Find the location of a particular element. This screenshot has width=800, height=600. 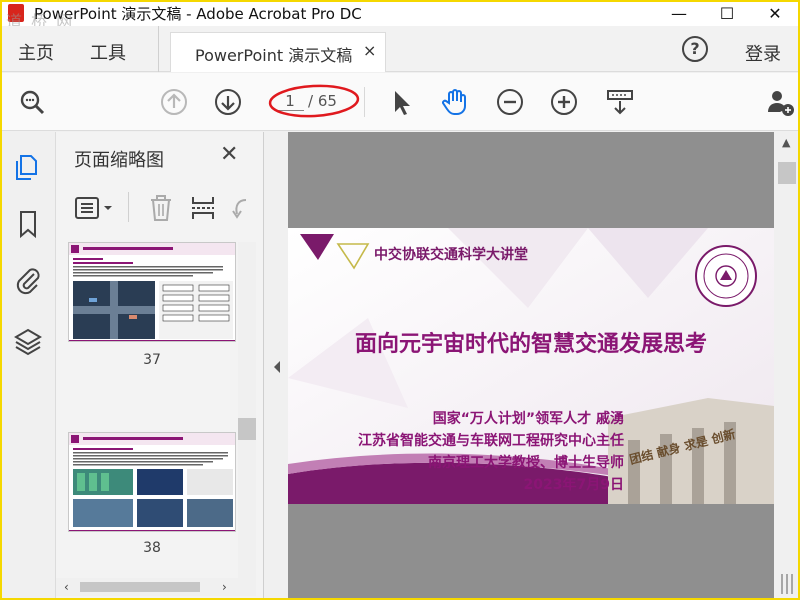

thumbnails-scroll-thumb is located at coordinates (247, 429).